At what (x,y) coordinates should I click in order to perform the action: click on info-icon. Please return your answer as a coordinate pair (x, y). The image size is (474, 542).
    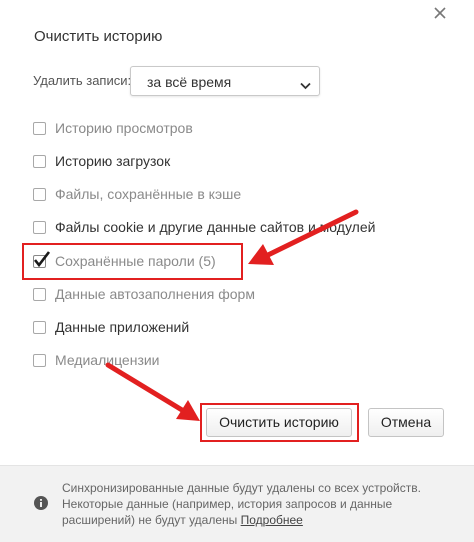
    Looking at the image, I should click on (41, 503).